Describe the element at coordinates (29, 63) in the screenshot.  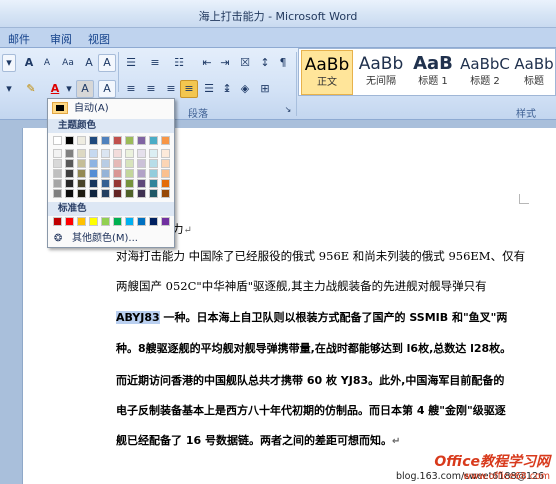
I see `grow-font-icon: A` at that location.